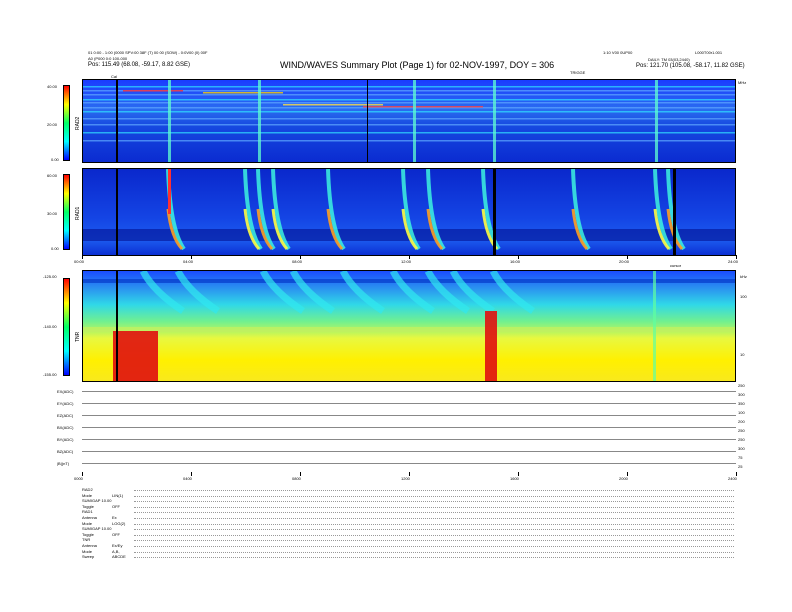 The image size is (792, 612). What do you see at coordinates (654, 326) in the screenshot?
I see `tnr-line` at bounding box center [654, 326].